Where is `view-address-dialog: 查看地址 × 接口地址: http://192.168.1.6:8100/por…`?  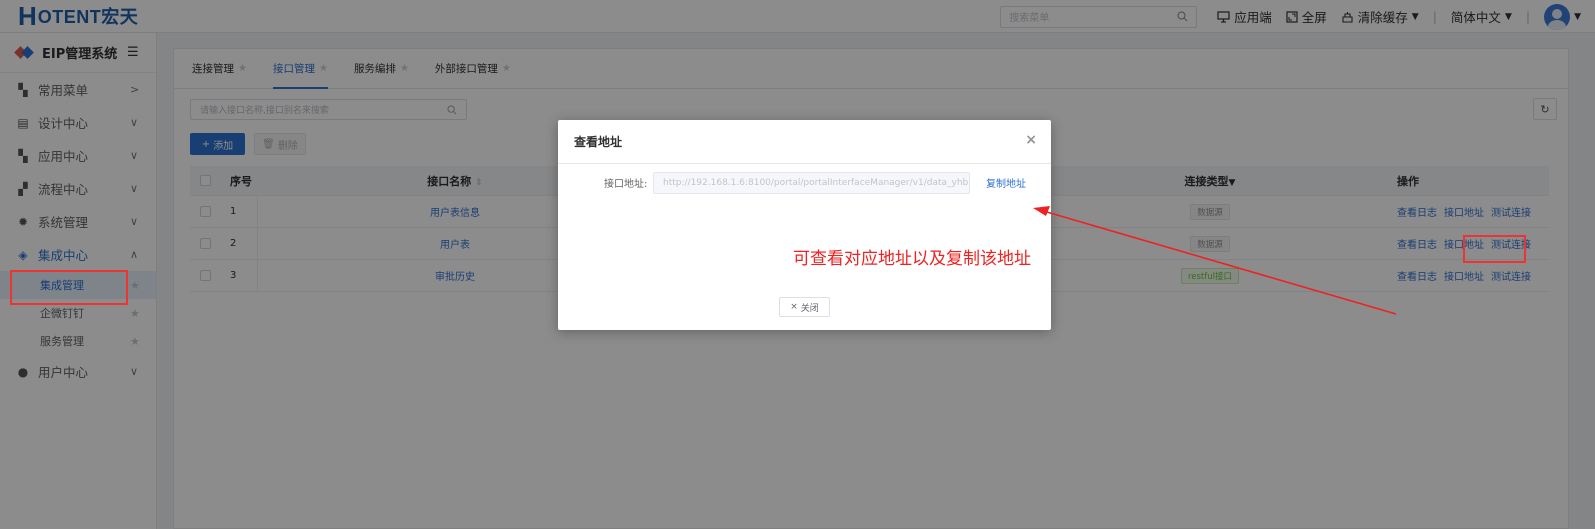
view-address-dialog: 查看地址 × 接口地址: http://192.168.1.6:8100/por… is located at coordinates (804, 225).